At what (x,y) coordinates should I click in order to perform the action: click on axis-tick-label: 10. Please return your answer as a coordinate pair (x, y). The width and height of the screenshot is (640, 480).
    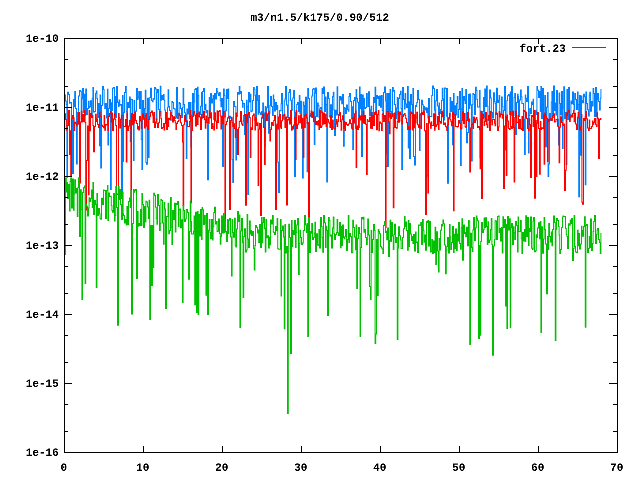
    Looking at the image, I should click on (143, 469).